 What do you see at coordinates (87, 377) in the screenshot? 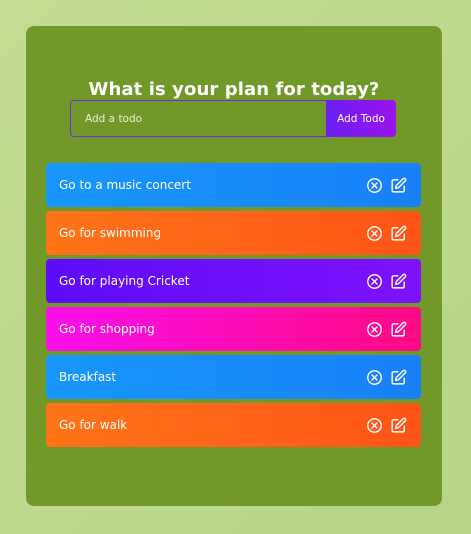
I see `todo-text: Breakfast` at bounding box center [87, 377].